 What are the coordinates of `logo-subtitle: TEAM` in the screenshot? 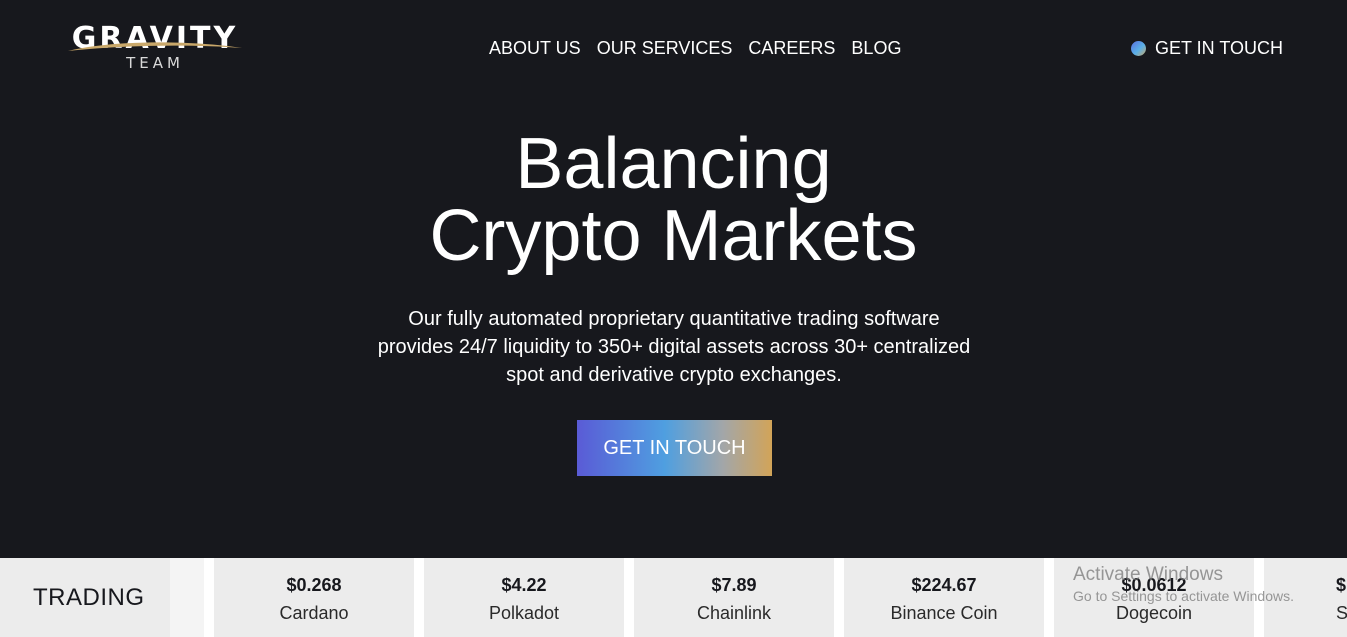 It's located at (155, 63).